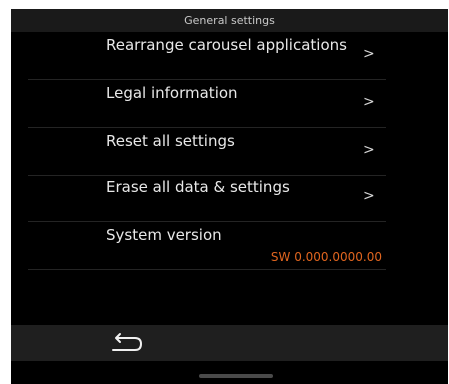 This screenshot has height=384, width=449. I want to click on settings-item-system-version: System version SW 0.000.0000.00, so click(207, 246).